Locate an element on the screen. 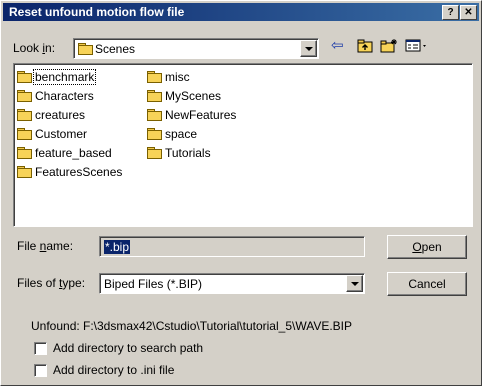 The image size is (482, 386). folder-item: NewFeatures is located at coordinates (192, 117).